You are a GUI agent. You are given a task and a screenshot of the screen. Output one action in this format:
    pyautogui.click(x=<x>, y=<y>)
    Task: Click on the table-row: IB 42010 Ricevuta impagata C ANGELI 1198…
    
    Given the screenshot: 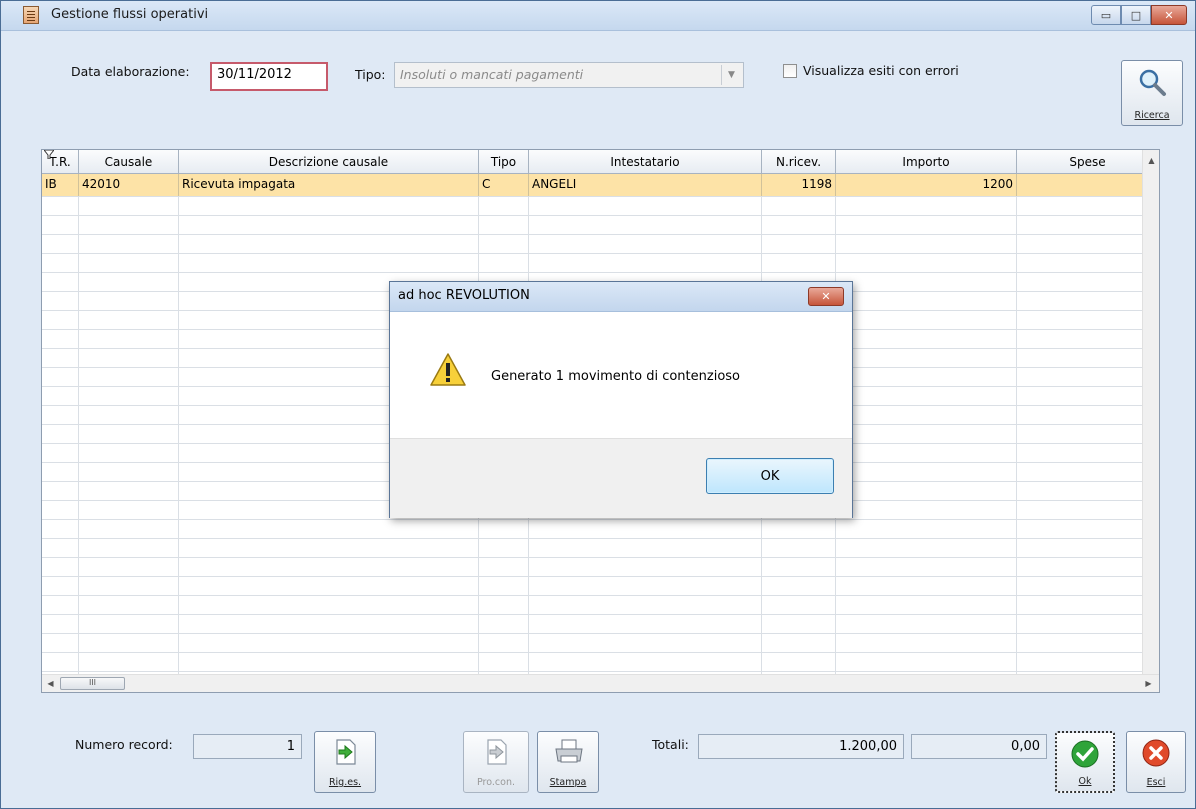 What is the action you would take?
    pyautogui.click(x=600, y=185)
    